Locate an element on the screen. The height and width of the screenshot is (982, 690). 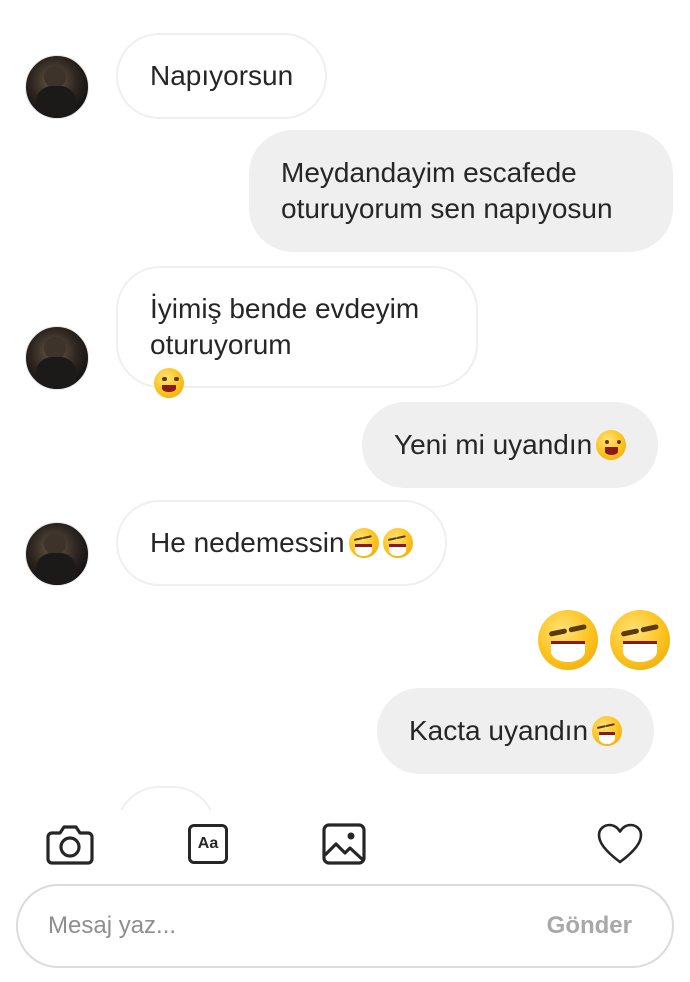
text-style-icon: Aa is located at coordinates (208, 844).